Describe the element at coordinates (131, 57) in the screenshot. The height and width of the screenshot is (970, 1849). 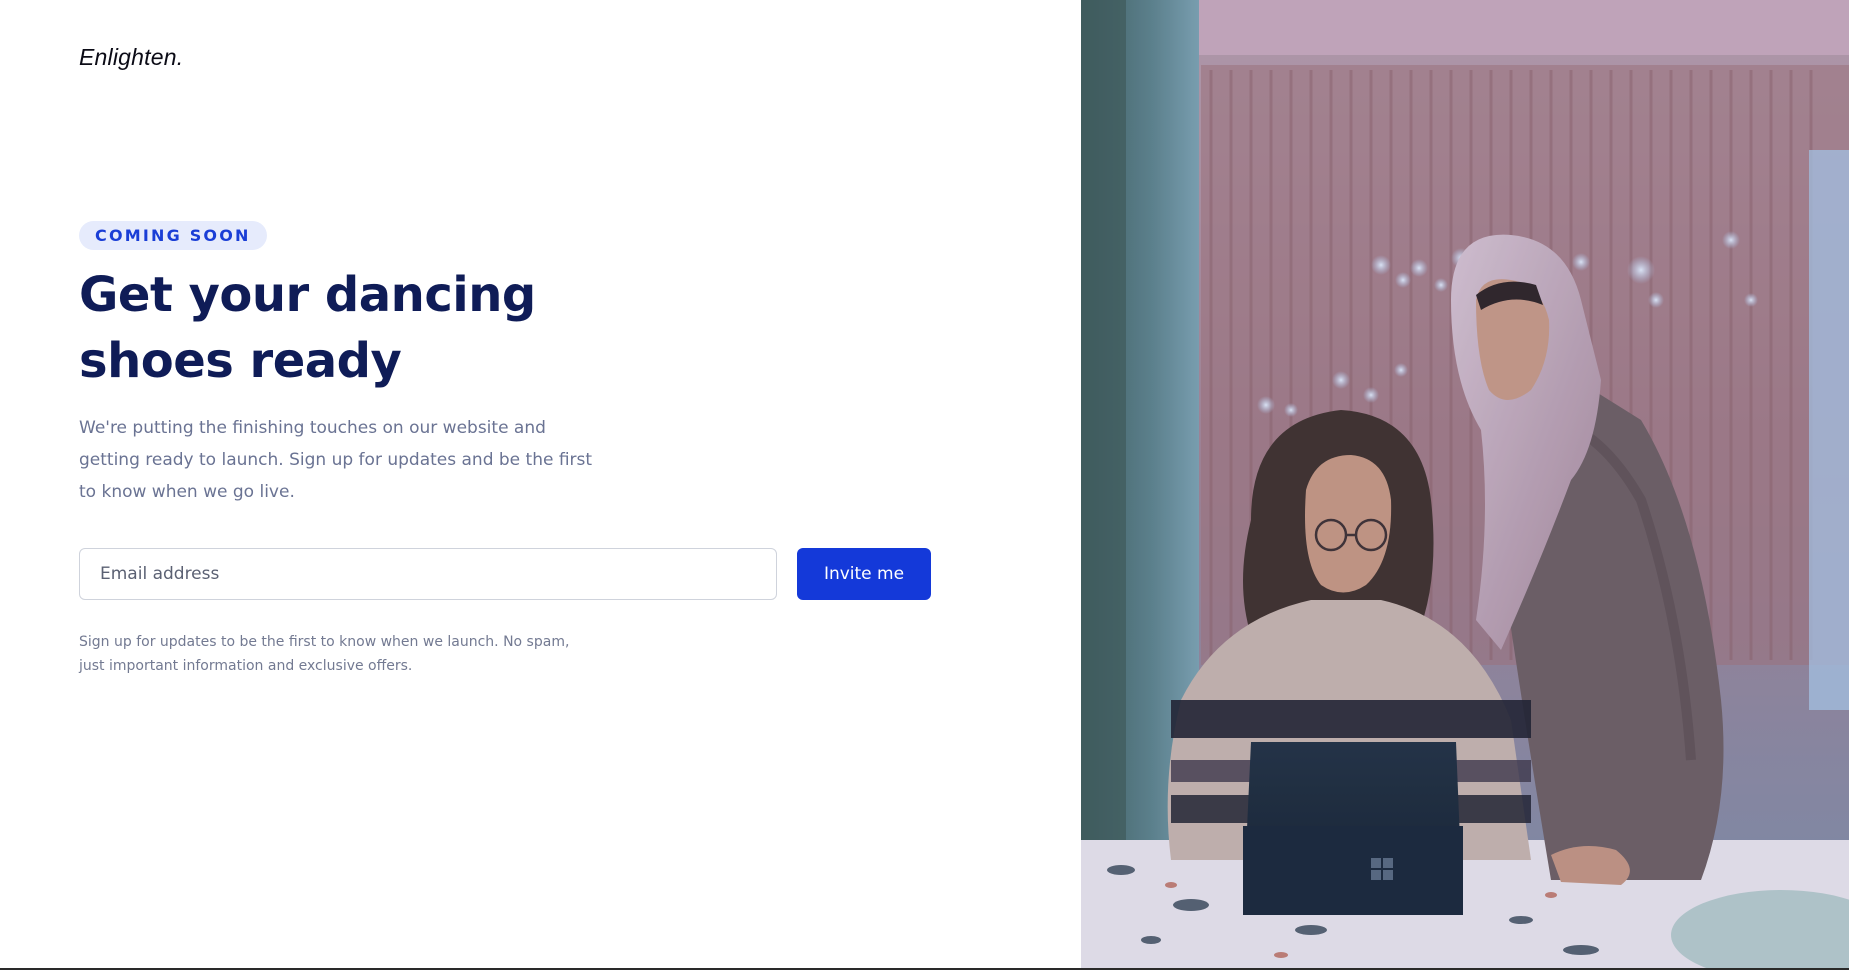
I see `brand-logo: Enlighten.` at that location.